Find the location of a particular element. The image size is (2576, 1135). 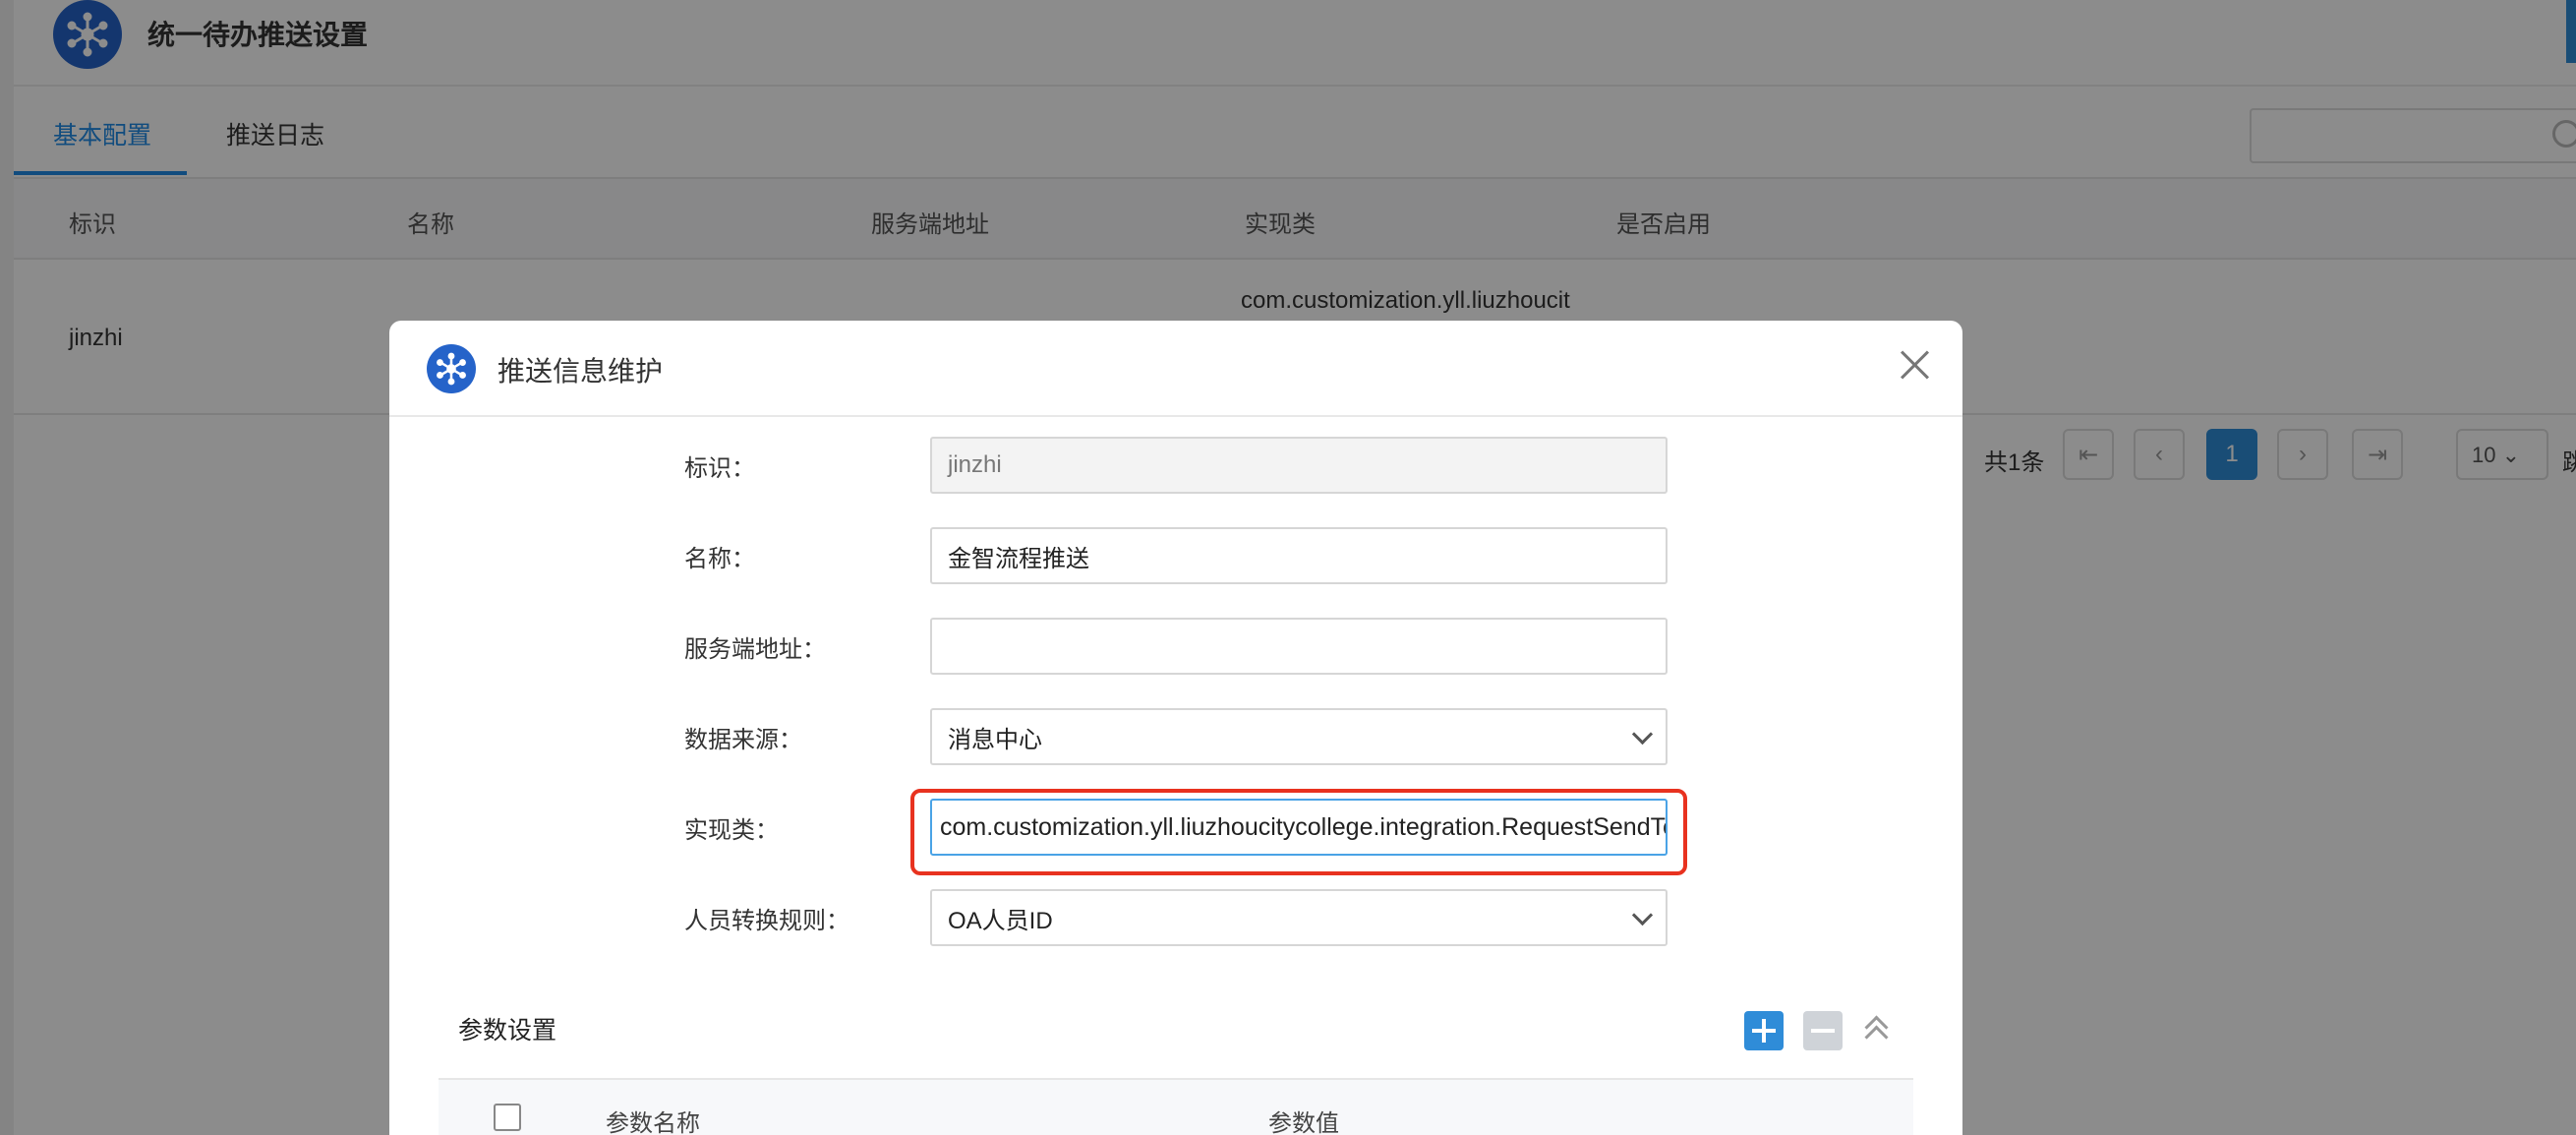

modal-logo-icon is located at coordinates (451, 369).